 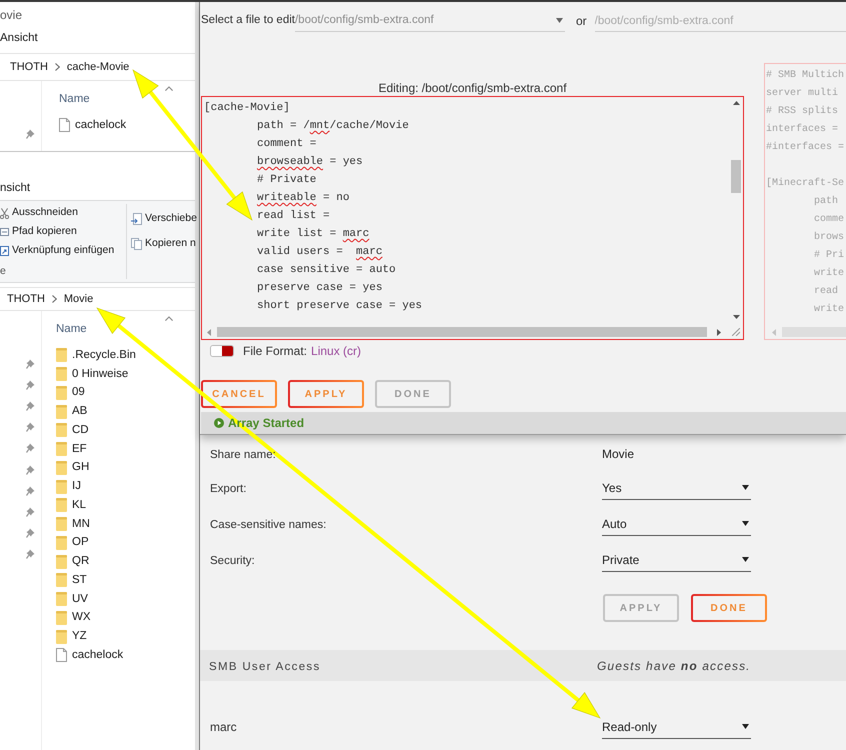 I want to click on ribbon-button: Ausschneiden, so click(x=39, y=213).